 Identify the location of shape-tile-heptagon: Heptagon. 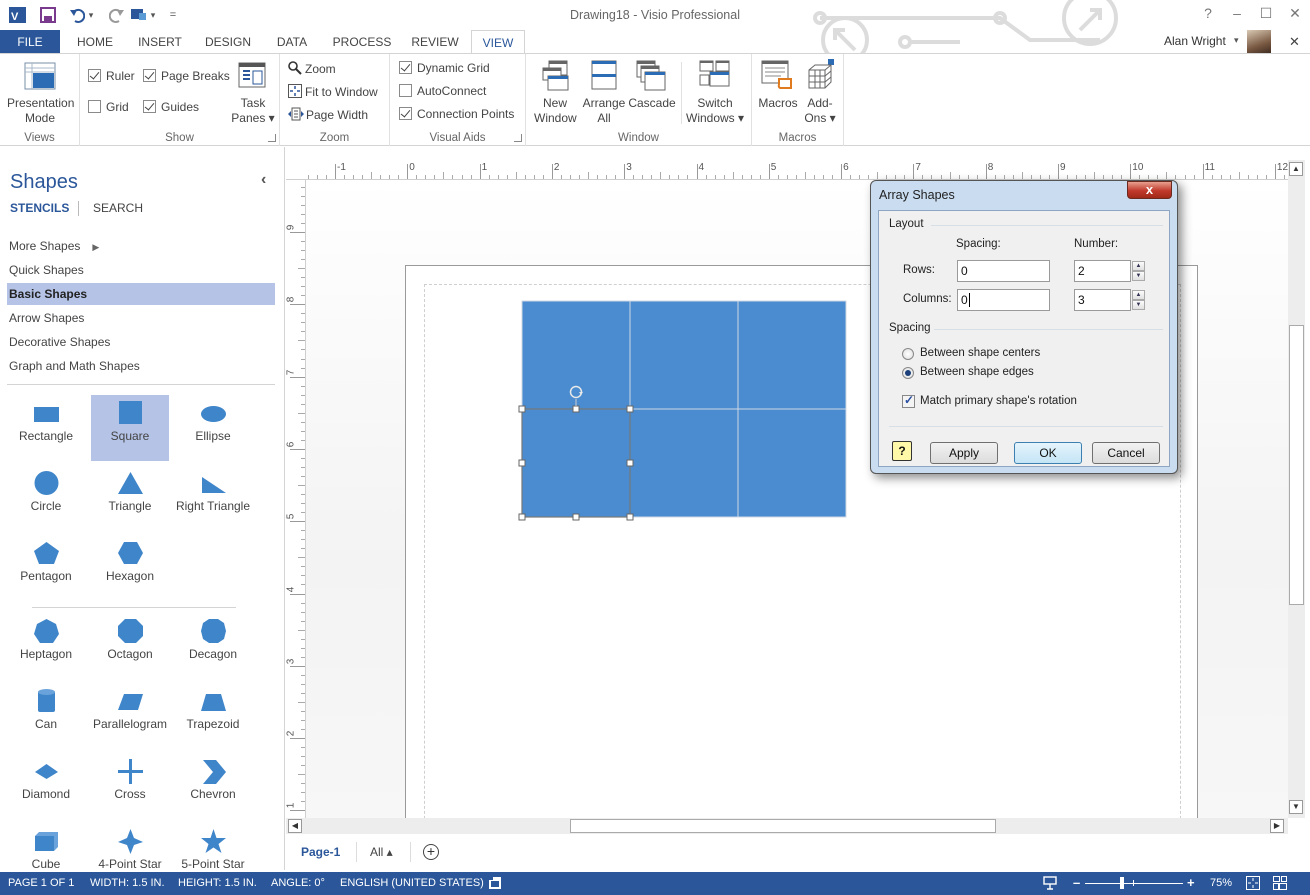
(46, 646).